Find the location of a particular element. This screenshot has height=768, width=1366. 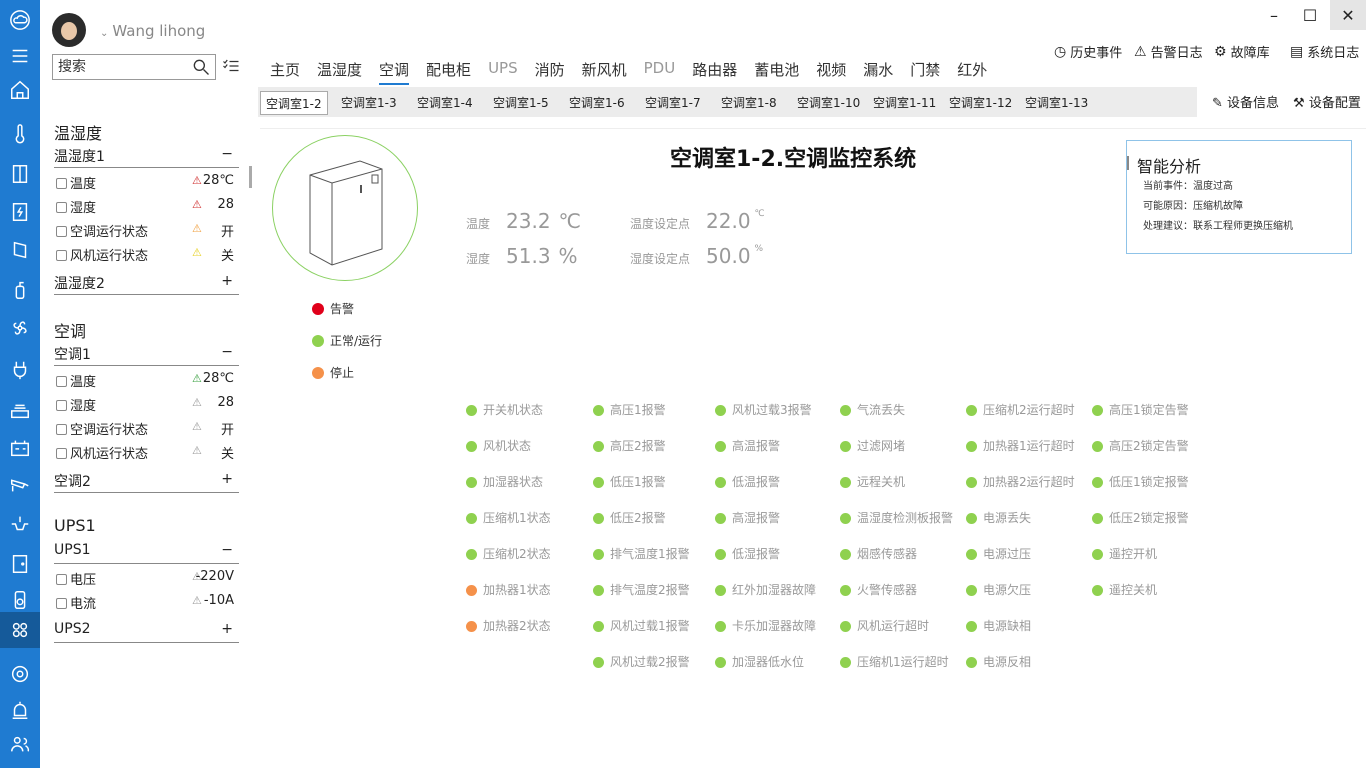

camera-icon is located at coordinates (20, 484).